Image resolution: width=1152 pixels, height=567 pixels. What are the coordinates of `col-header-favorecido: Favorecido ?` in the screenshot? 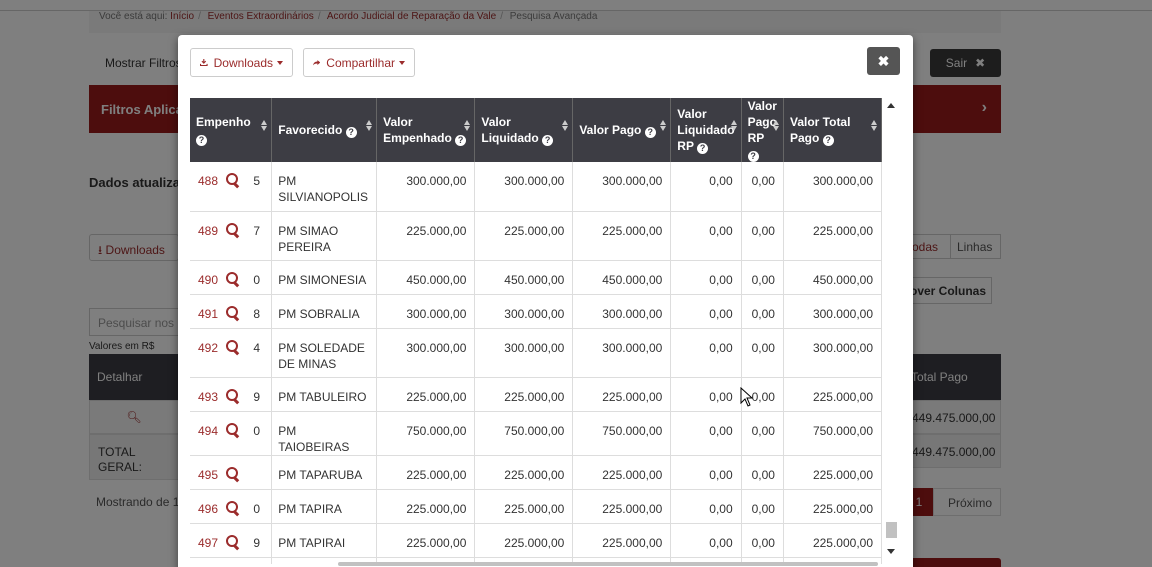 It's located at (324, 130).